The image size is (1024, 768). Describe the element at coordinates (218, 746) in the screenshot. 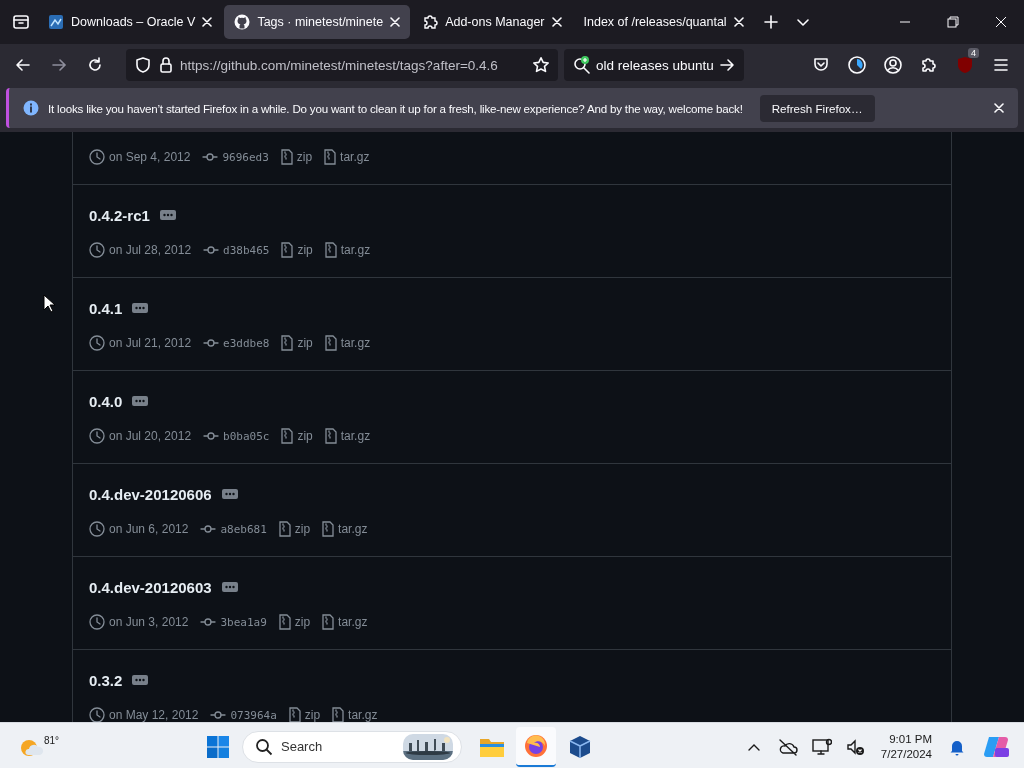

I see `windows-start-icon` at that location.